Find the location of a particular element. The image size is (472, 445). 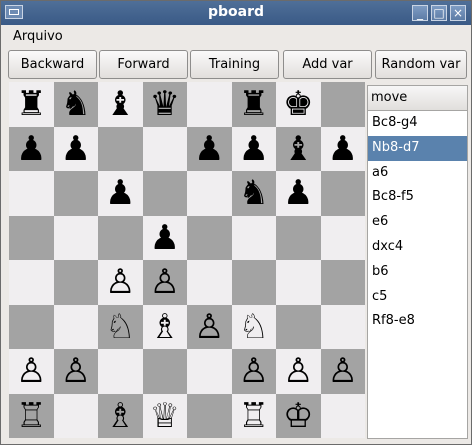

white-king-icon: ♔ is located at coordinates (298, 416).